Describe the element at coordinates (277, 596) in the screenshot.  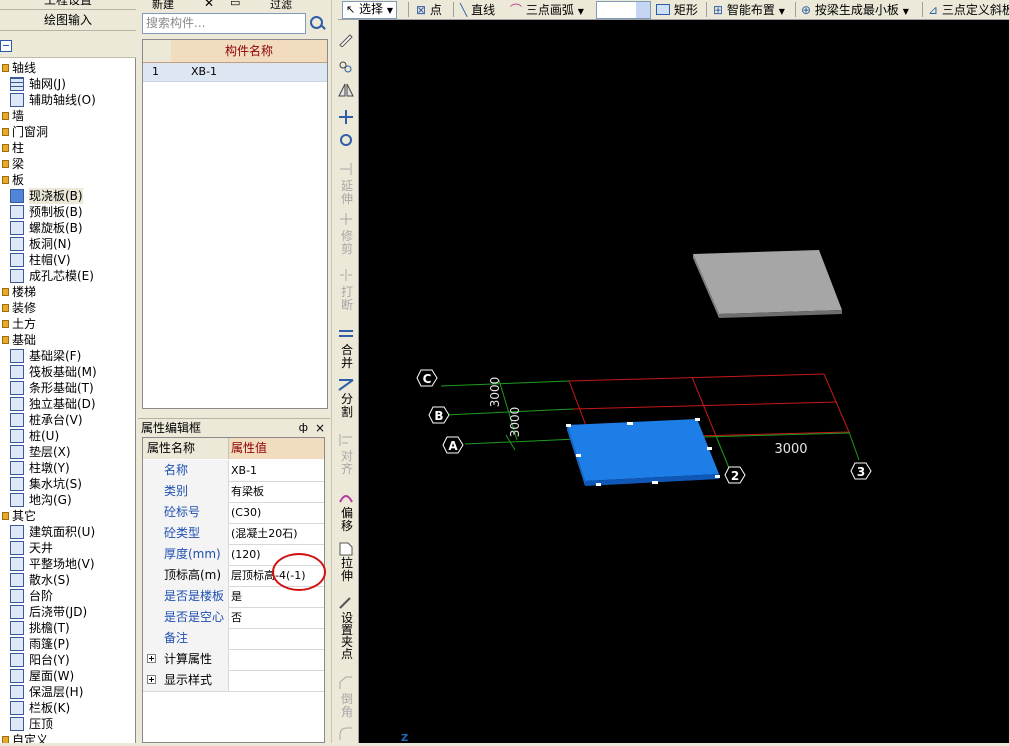
I see `property-value: 是` at that location.